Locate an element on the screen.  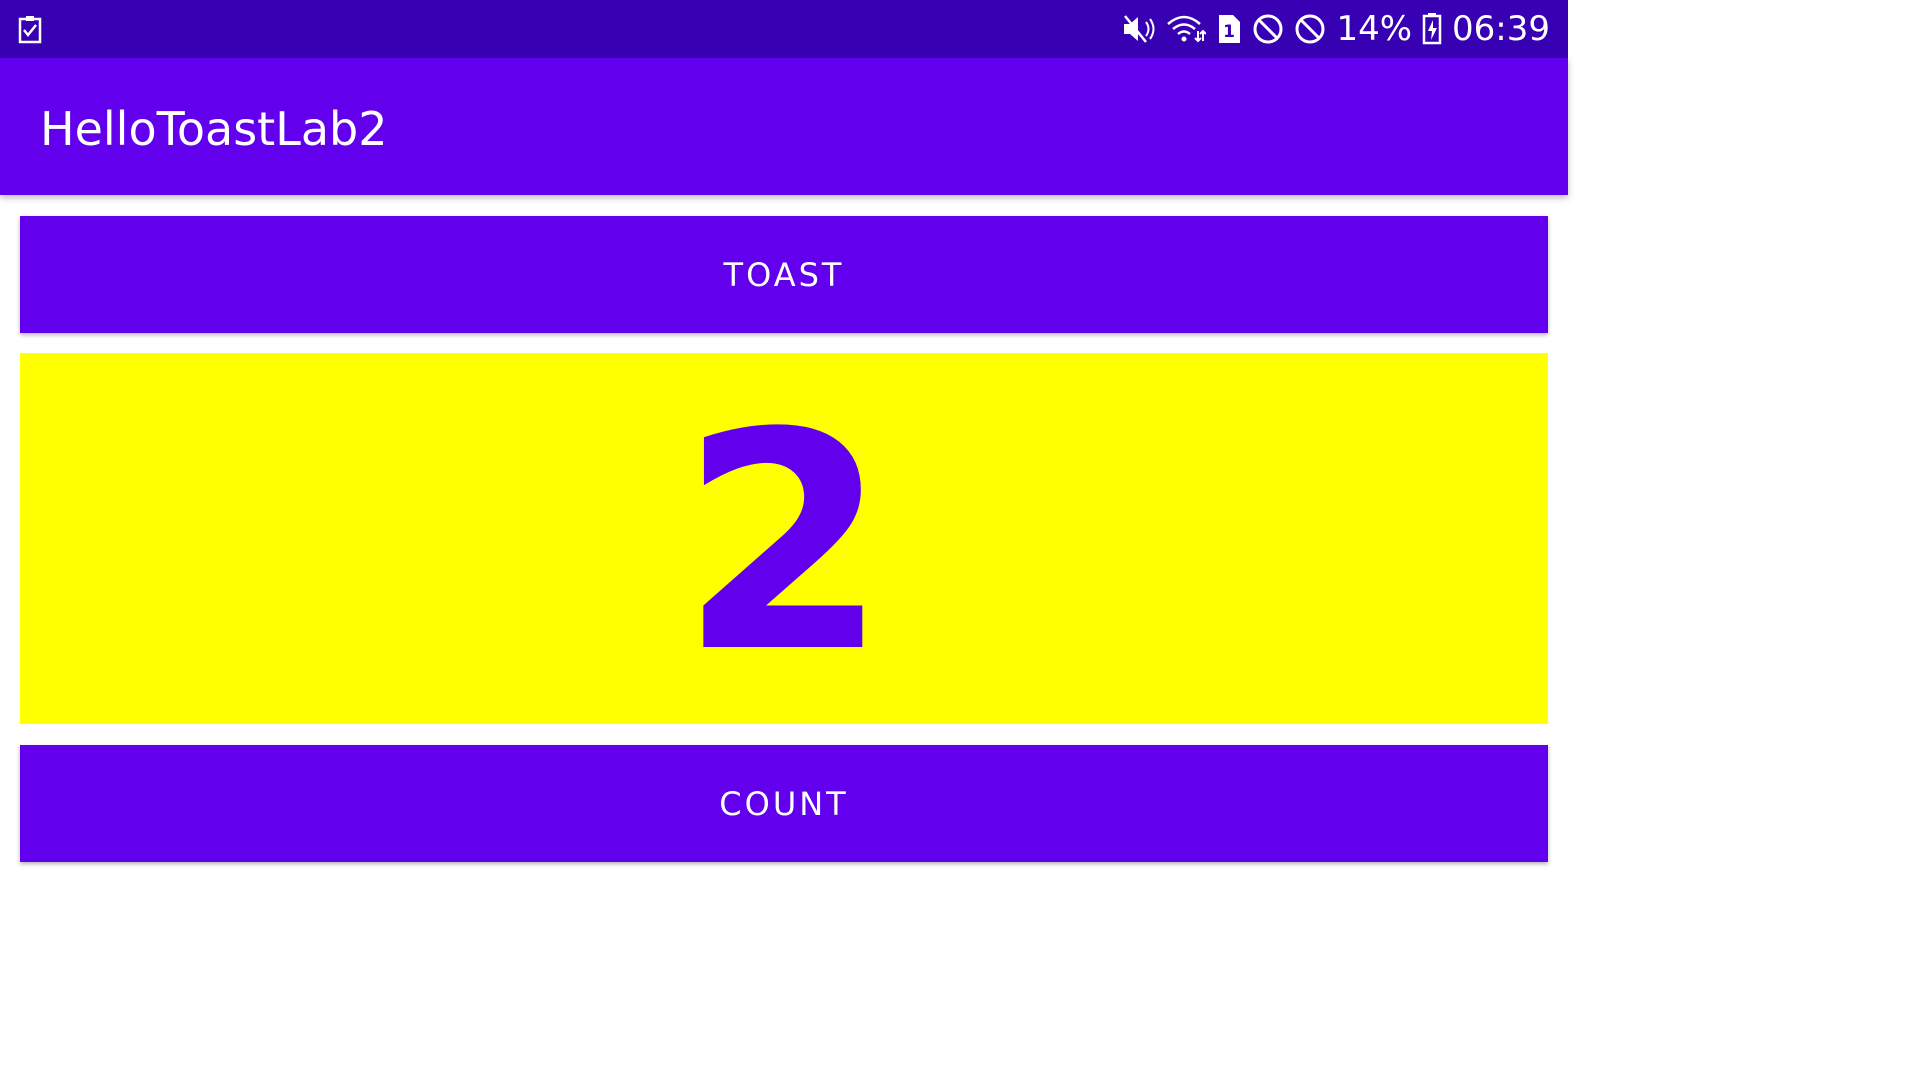
status-icons: 1 14% 06:39 is located at coordinates (1336, 29).